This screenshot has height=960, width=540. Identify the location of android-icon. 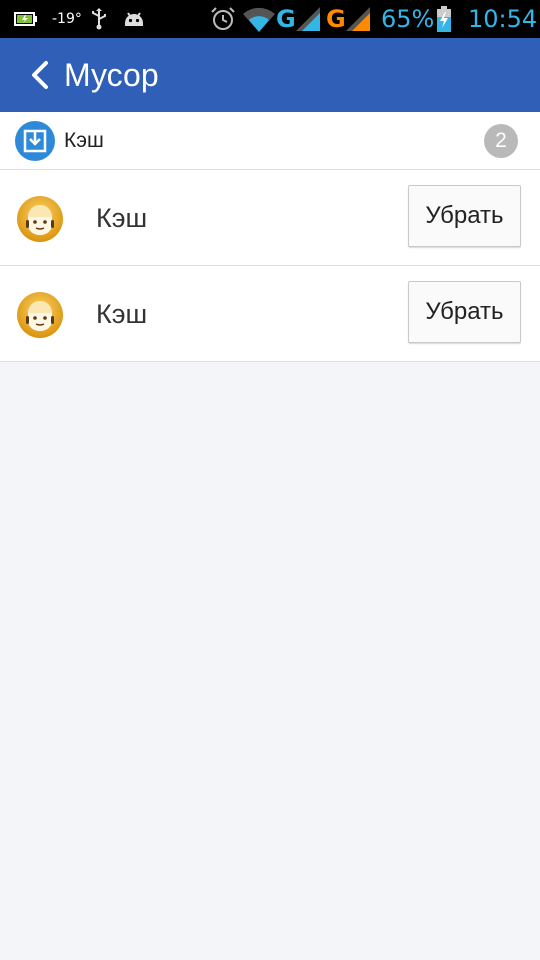
(134, 19).